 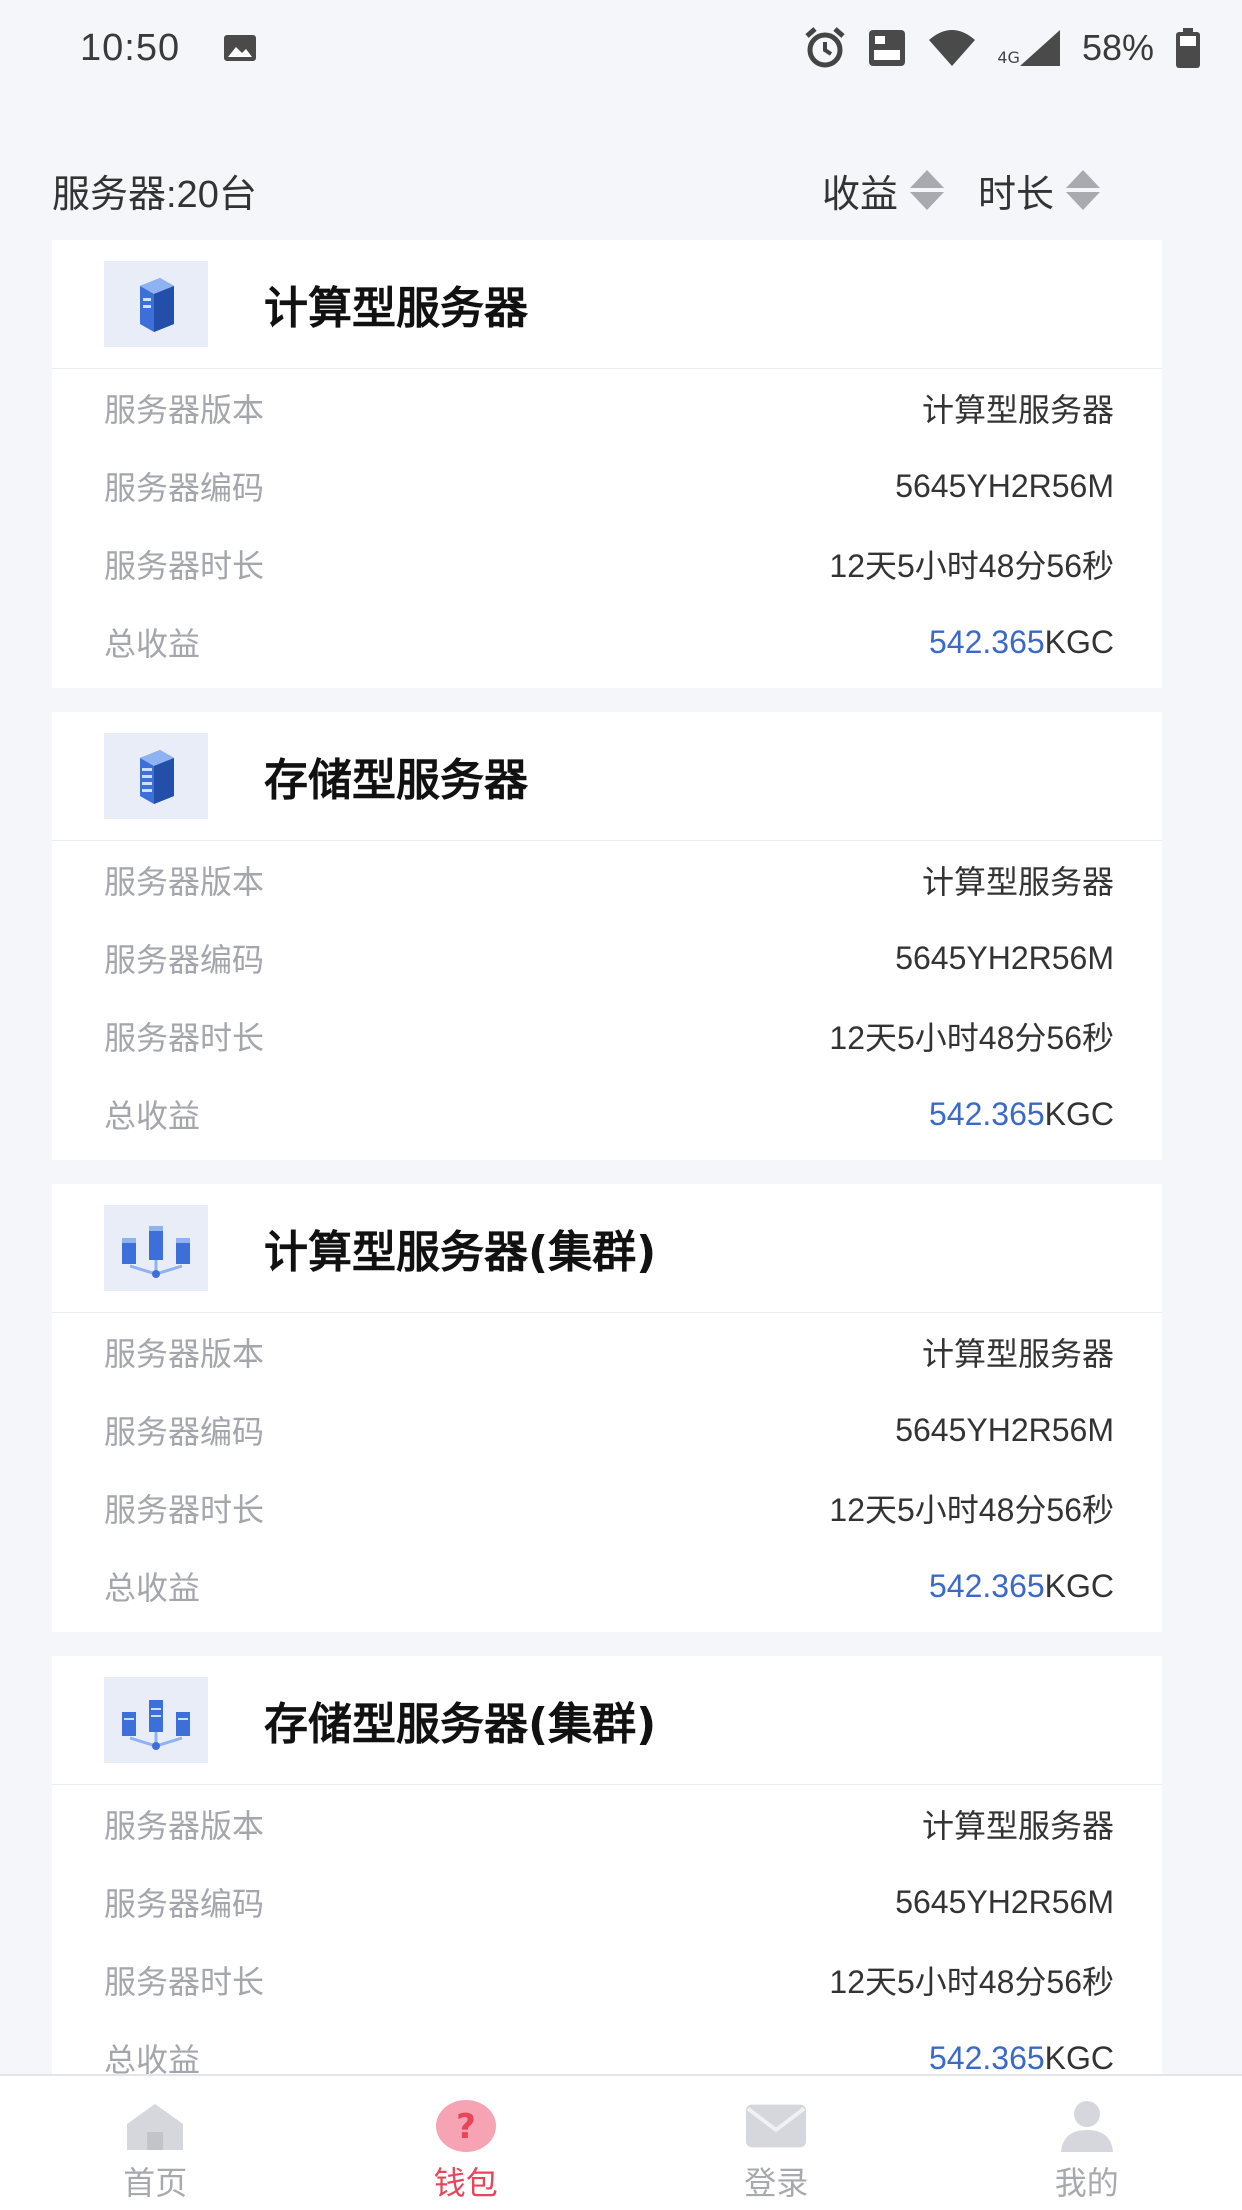 I want to click on storage-cluster-icon, so click(x=156, y=1720).